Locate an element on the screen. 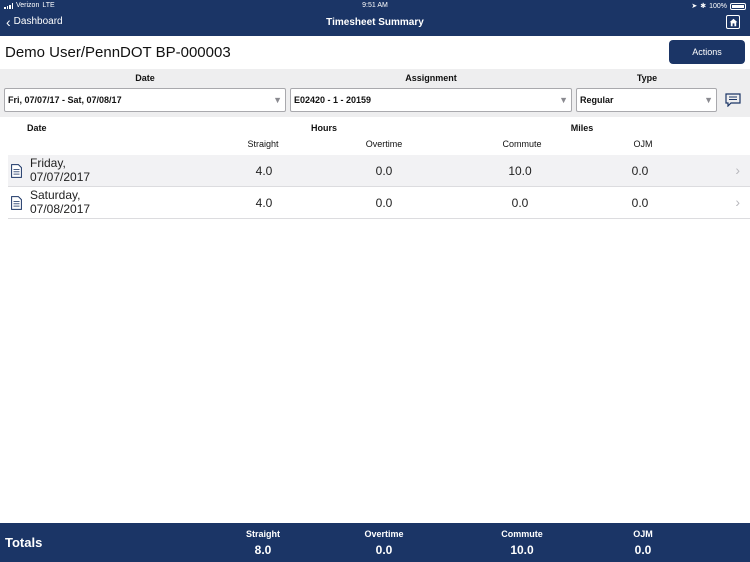 This screenshot has height=562, width=750. commute-cell: 0.0 is located at coordinates (520, 203).